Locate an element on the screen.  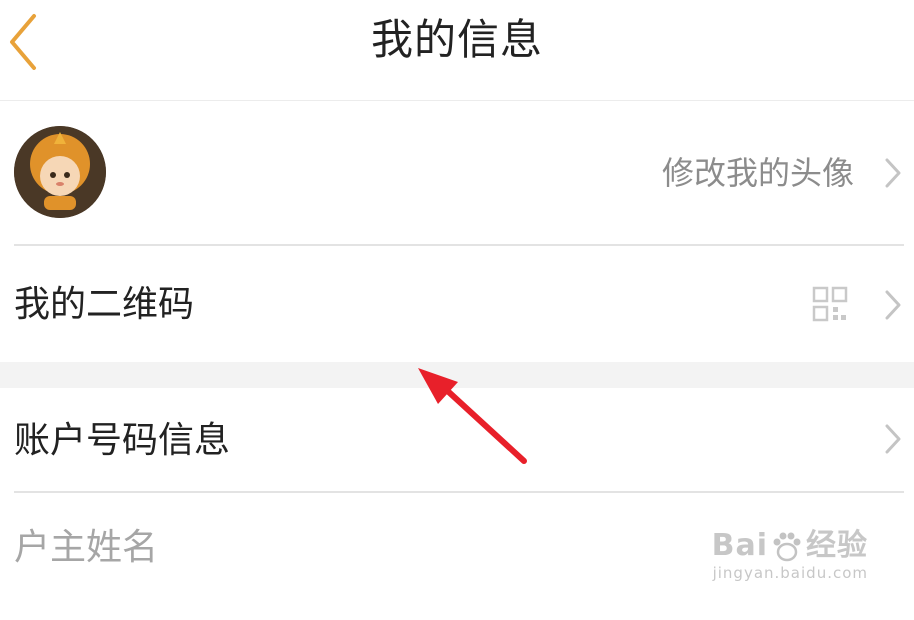
owner-name-label: 户主姓名 is located at coordinates (86, 547).